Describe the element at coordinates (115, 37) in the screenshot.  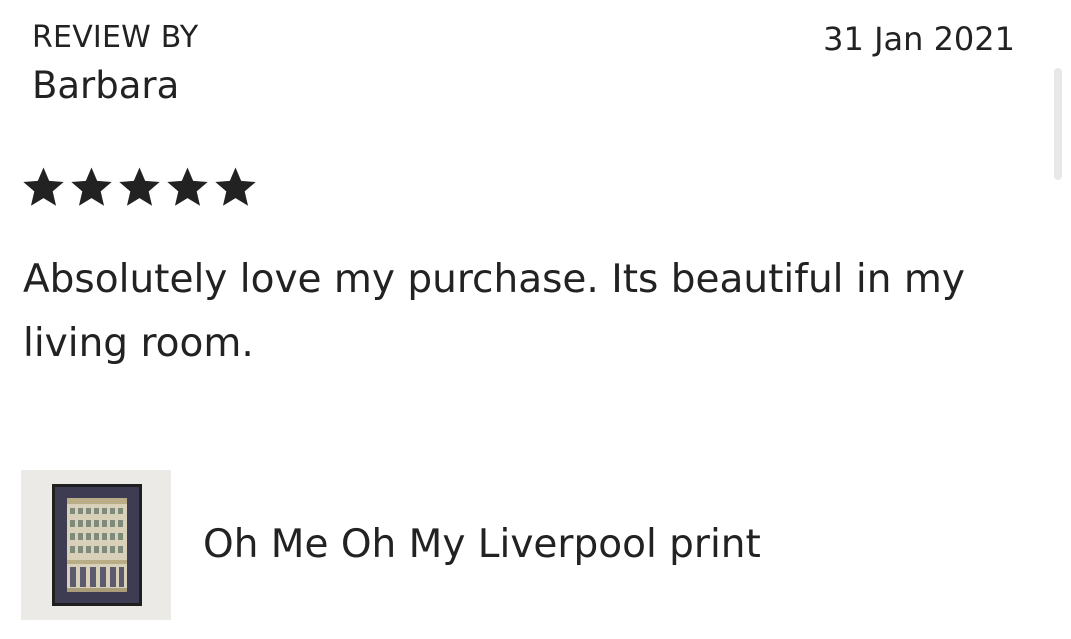
I see `review-by-label: REVIEW BY` at that location.